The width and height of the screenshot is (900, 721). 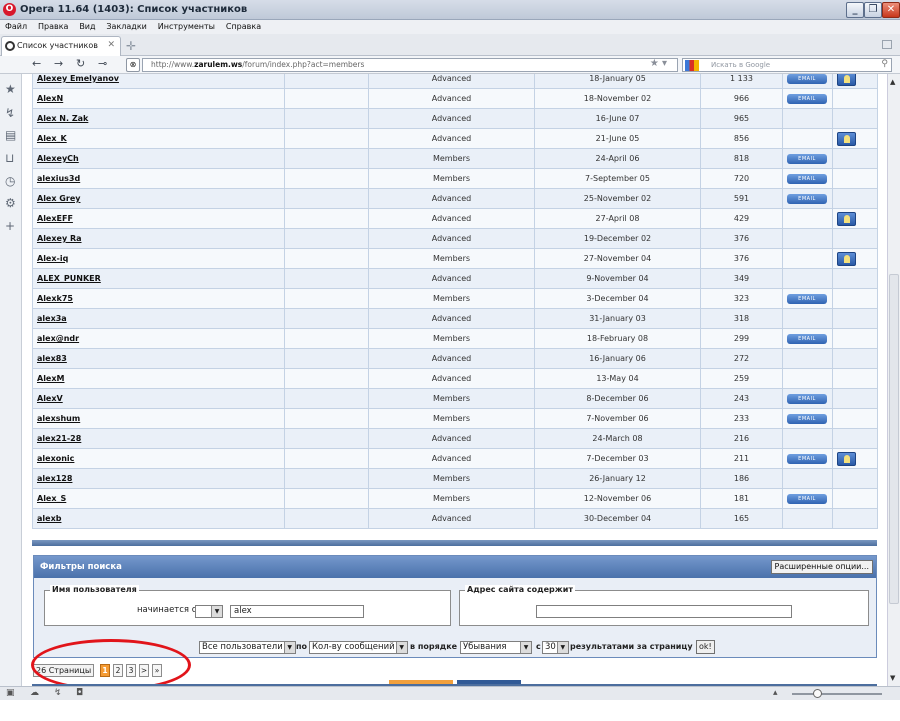 I want to click on add-panel-icon: +, so click(x=10, y=226).